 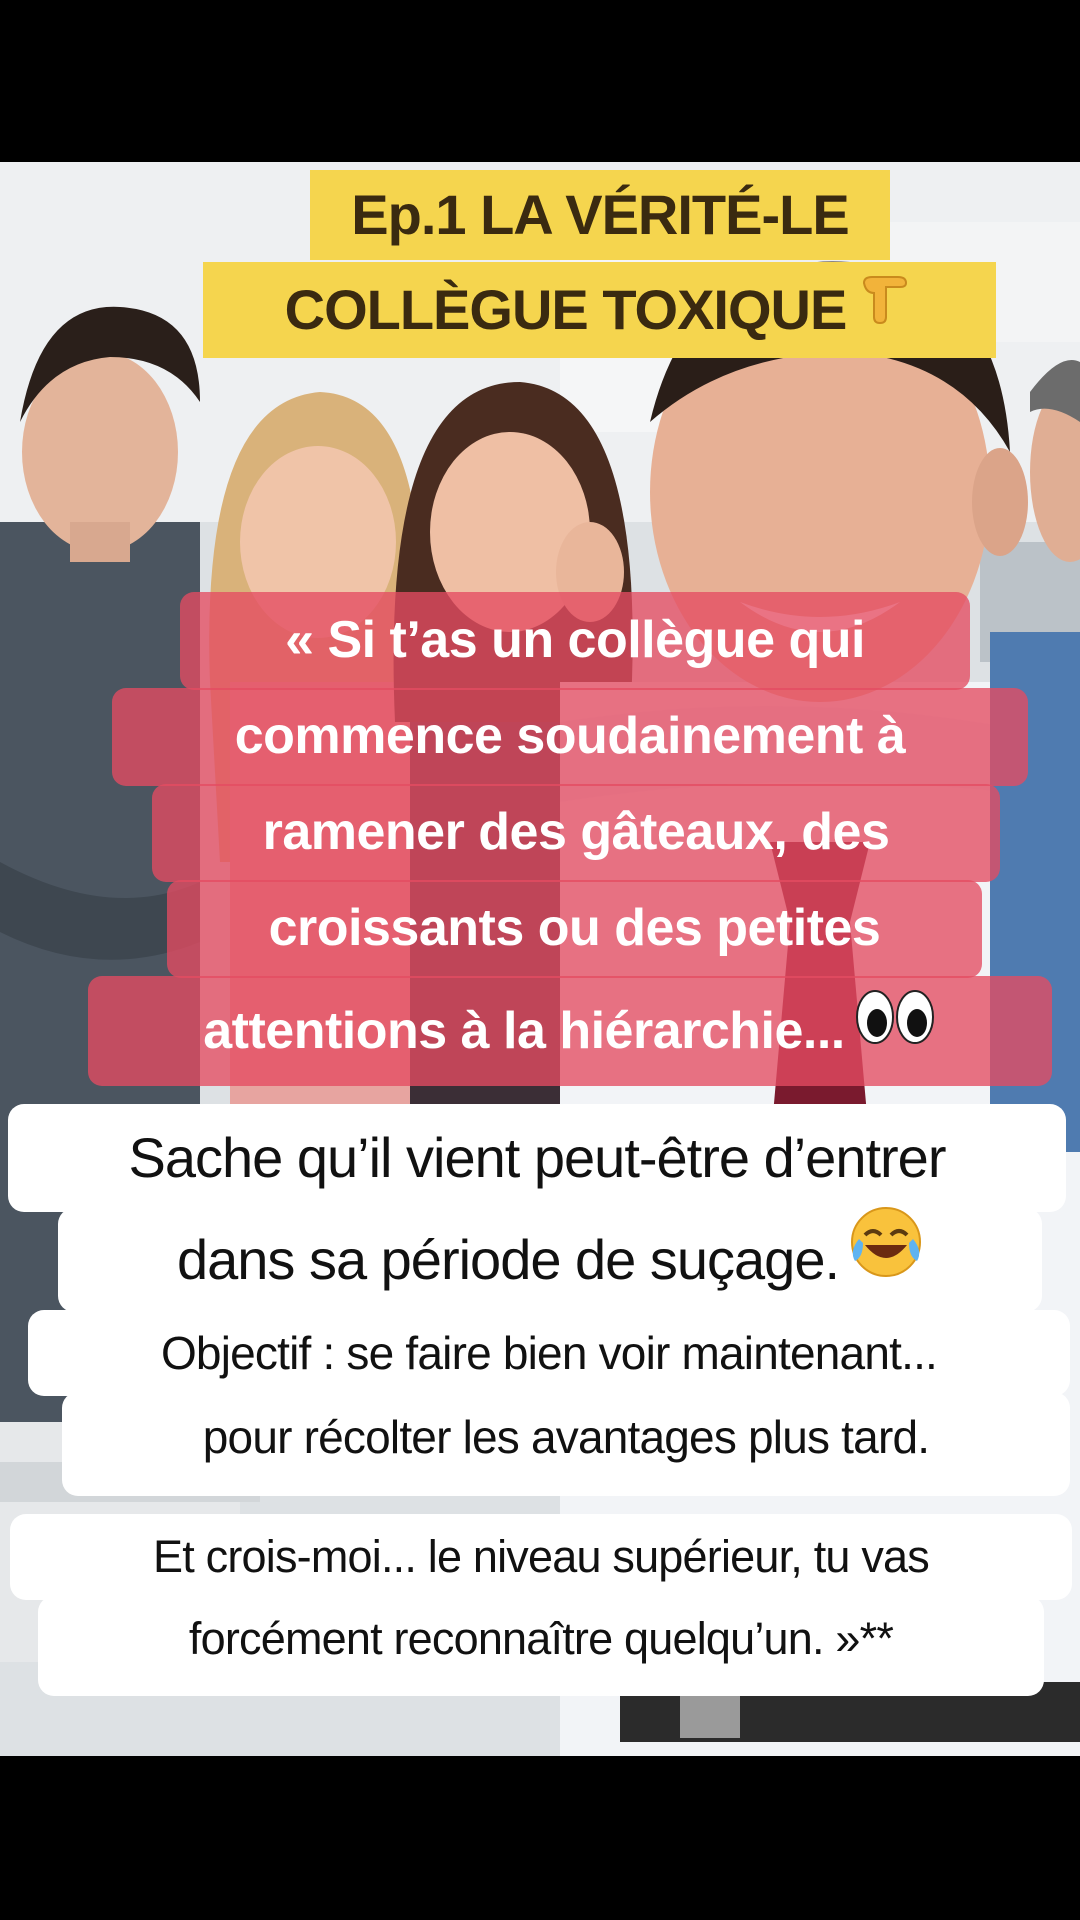 I want to click on quote-text-4: croissants ou des petites, so click(x=574, y=928).